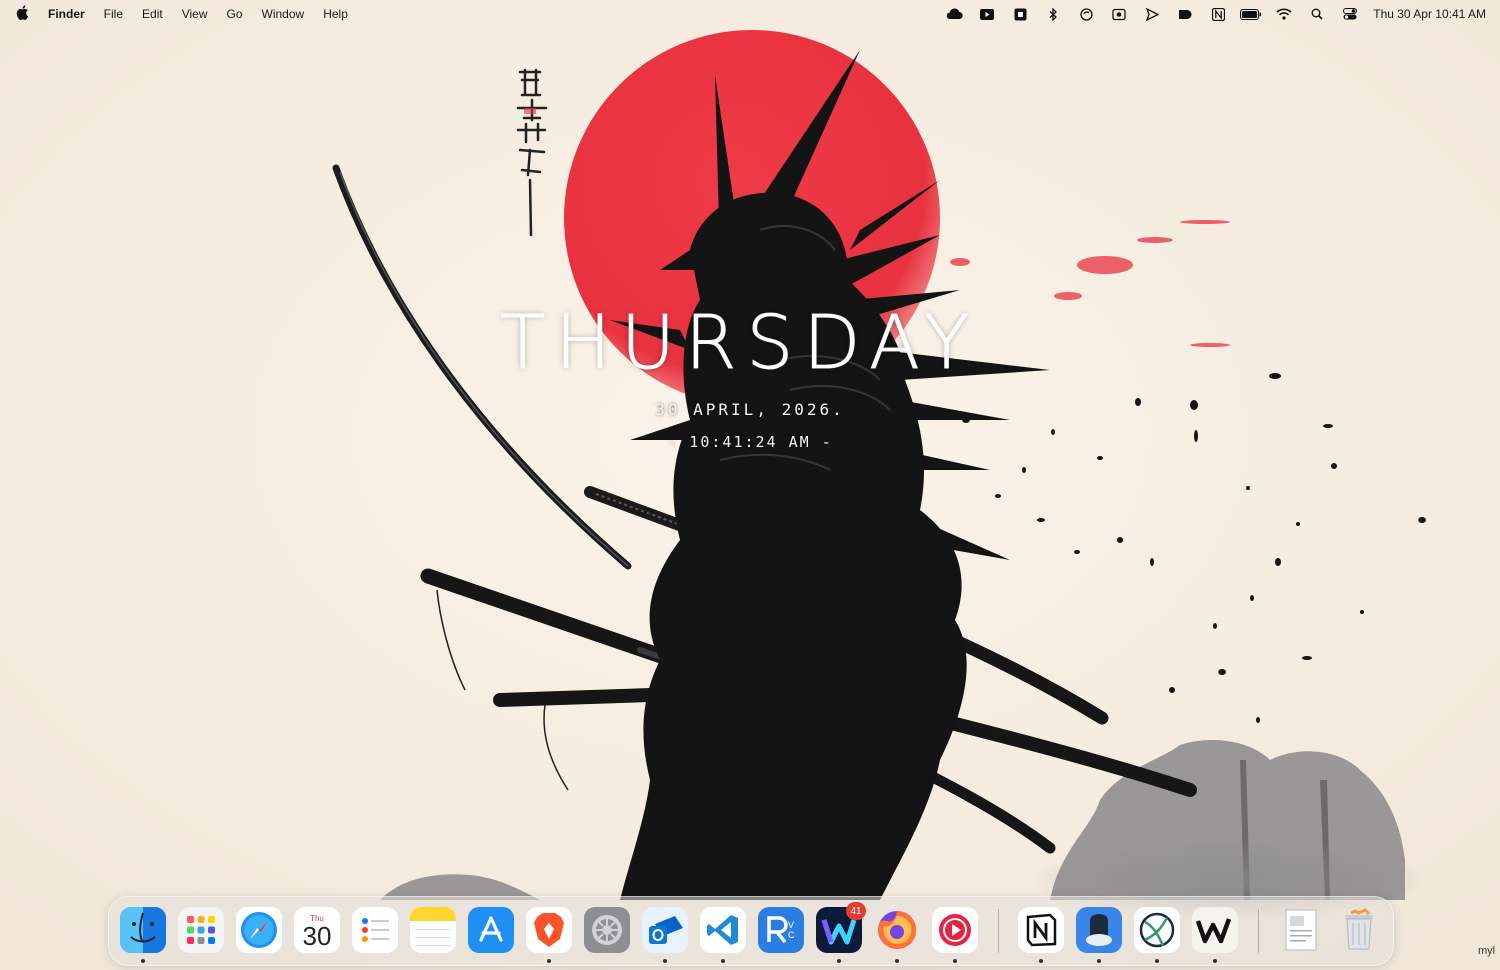  I want to click on menu-view: View, so click(195, 14).